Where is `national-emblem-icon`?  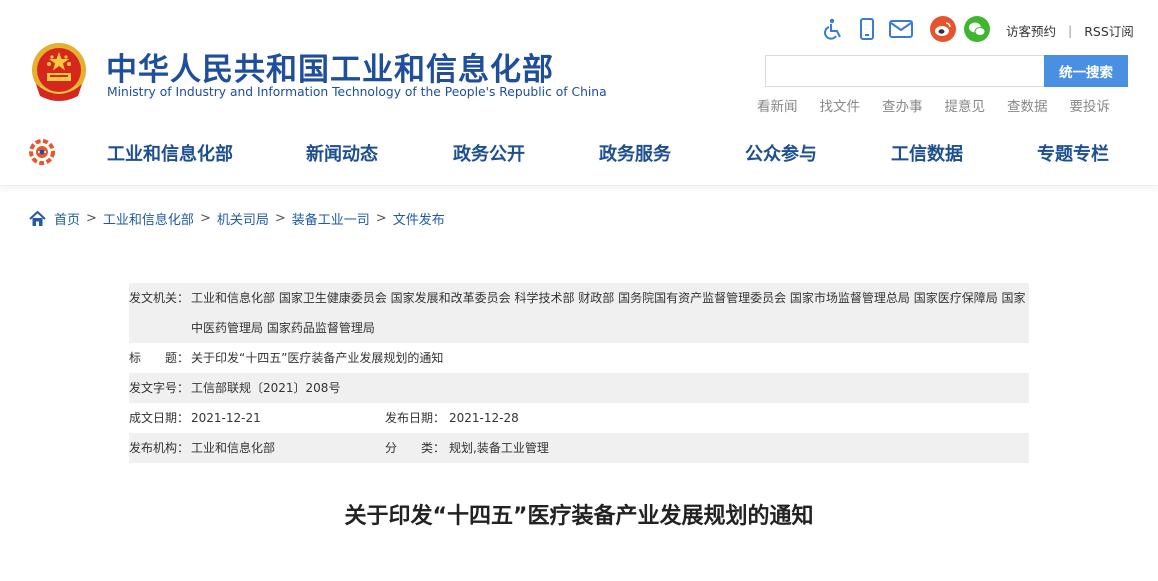
national-emblem-icon is located at coordinates (59, 72).